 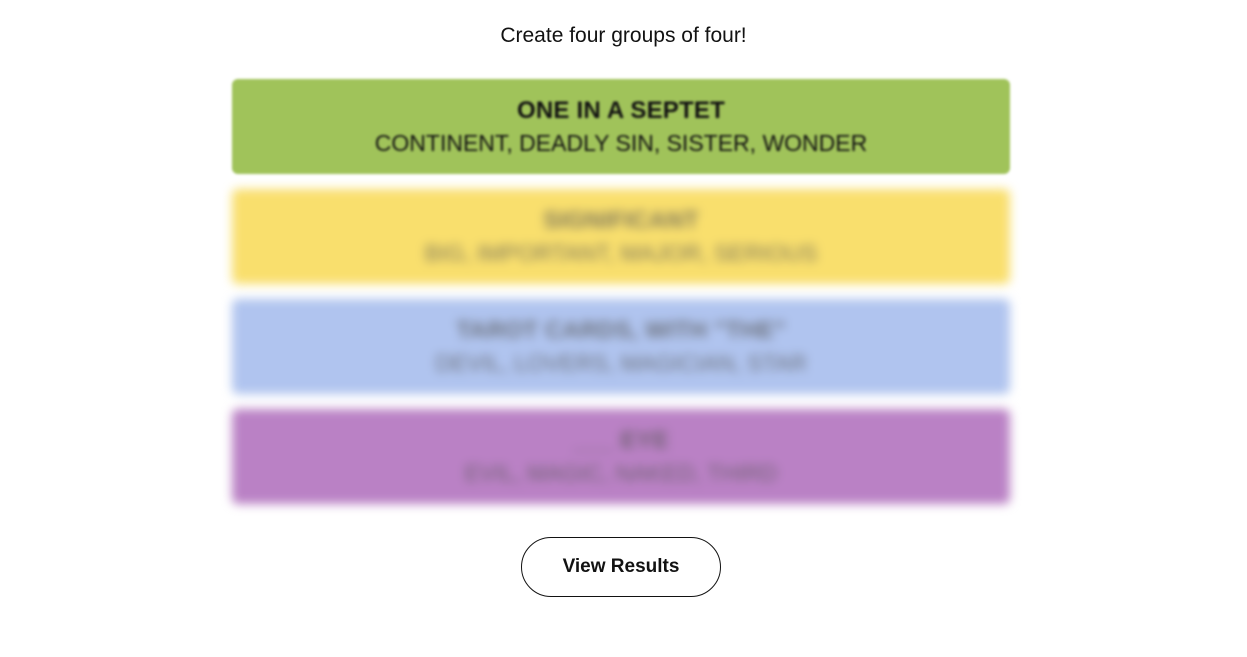 I want to click on group-4-members: EVIL, MAGIC, NAKED, THIRD, so click(x=621, y=472).